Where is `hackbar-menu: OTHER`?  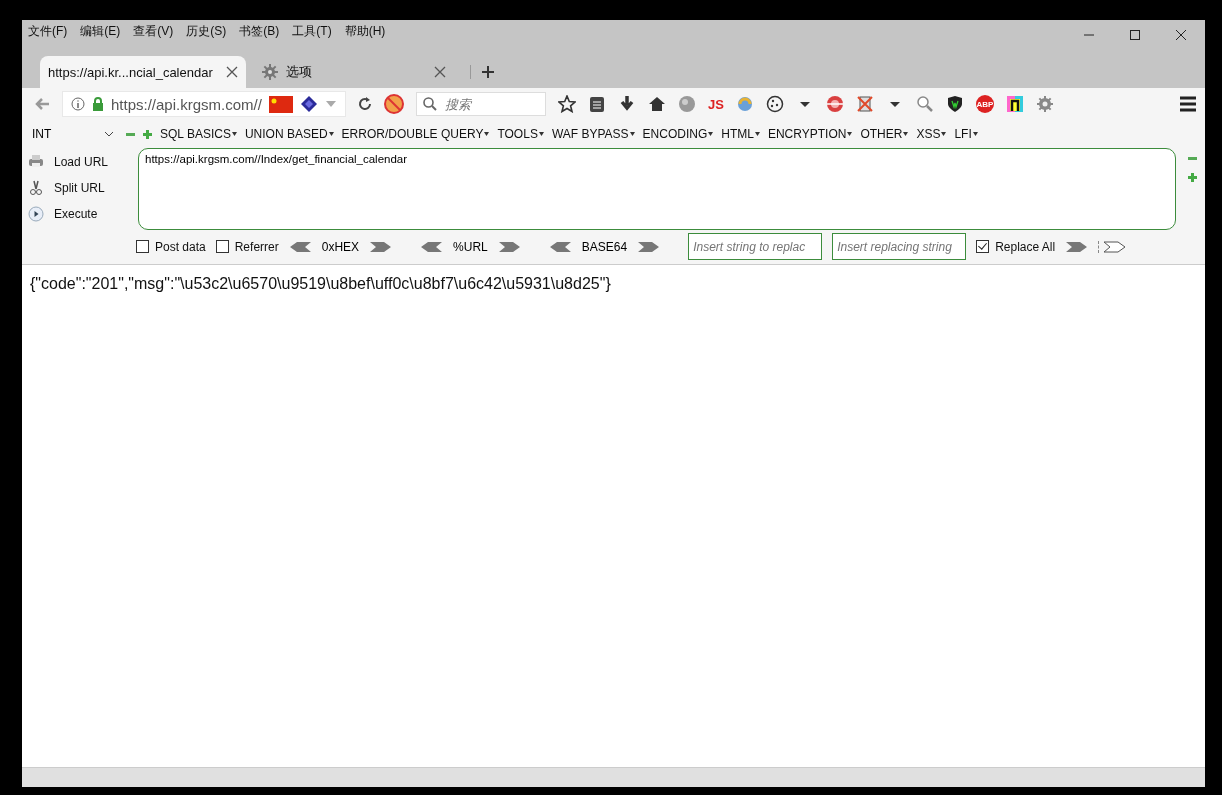
hackbar-menu: OTHER is located at coordinates (884, 134).